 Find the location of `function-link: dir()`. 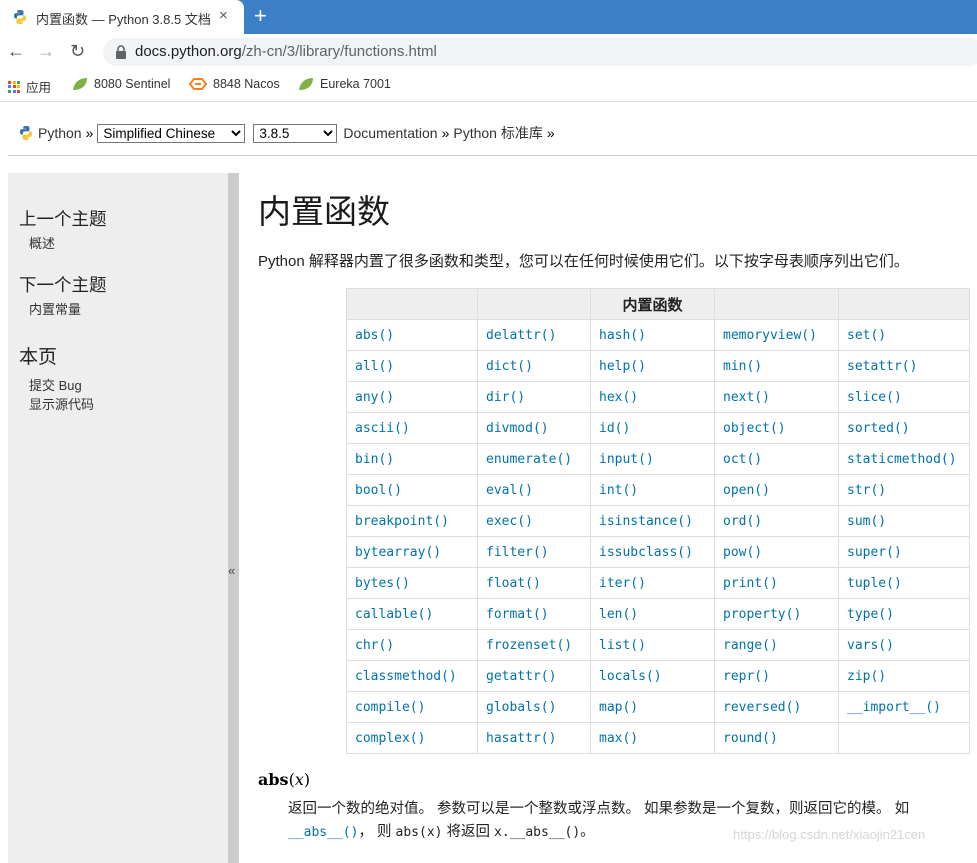

function-link: dir() is located at coordinates (534, 397).